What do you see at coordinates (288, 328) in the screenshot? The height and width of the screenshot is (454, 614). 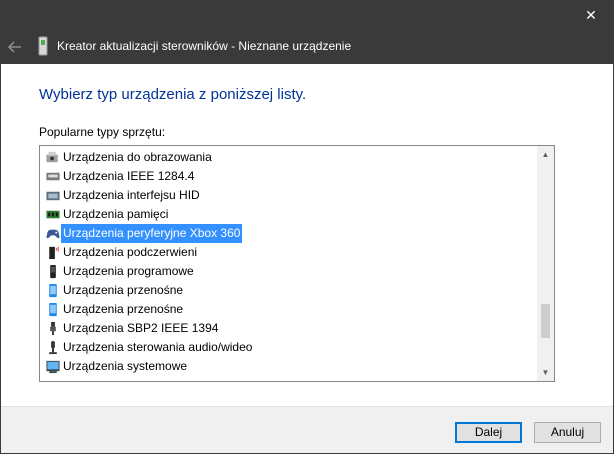 I see `device-type-item: Urządzenia SBP2 IEEE 1394` at bounding box center [288, 328].